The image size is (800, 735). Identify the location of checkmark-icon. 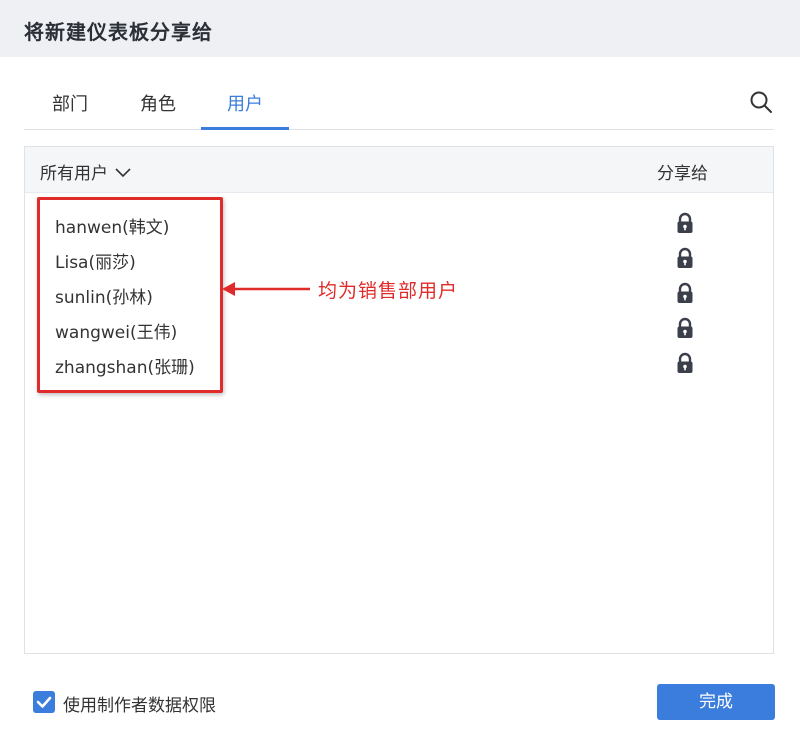
(44, 702).